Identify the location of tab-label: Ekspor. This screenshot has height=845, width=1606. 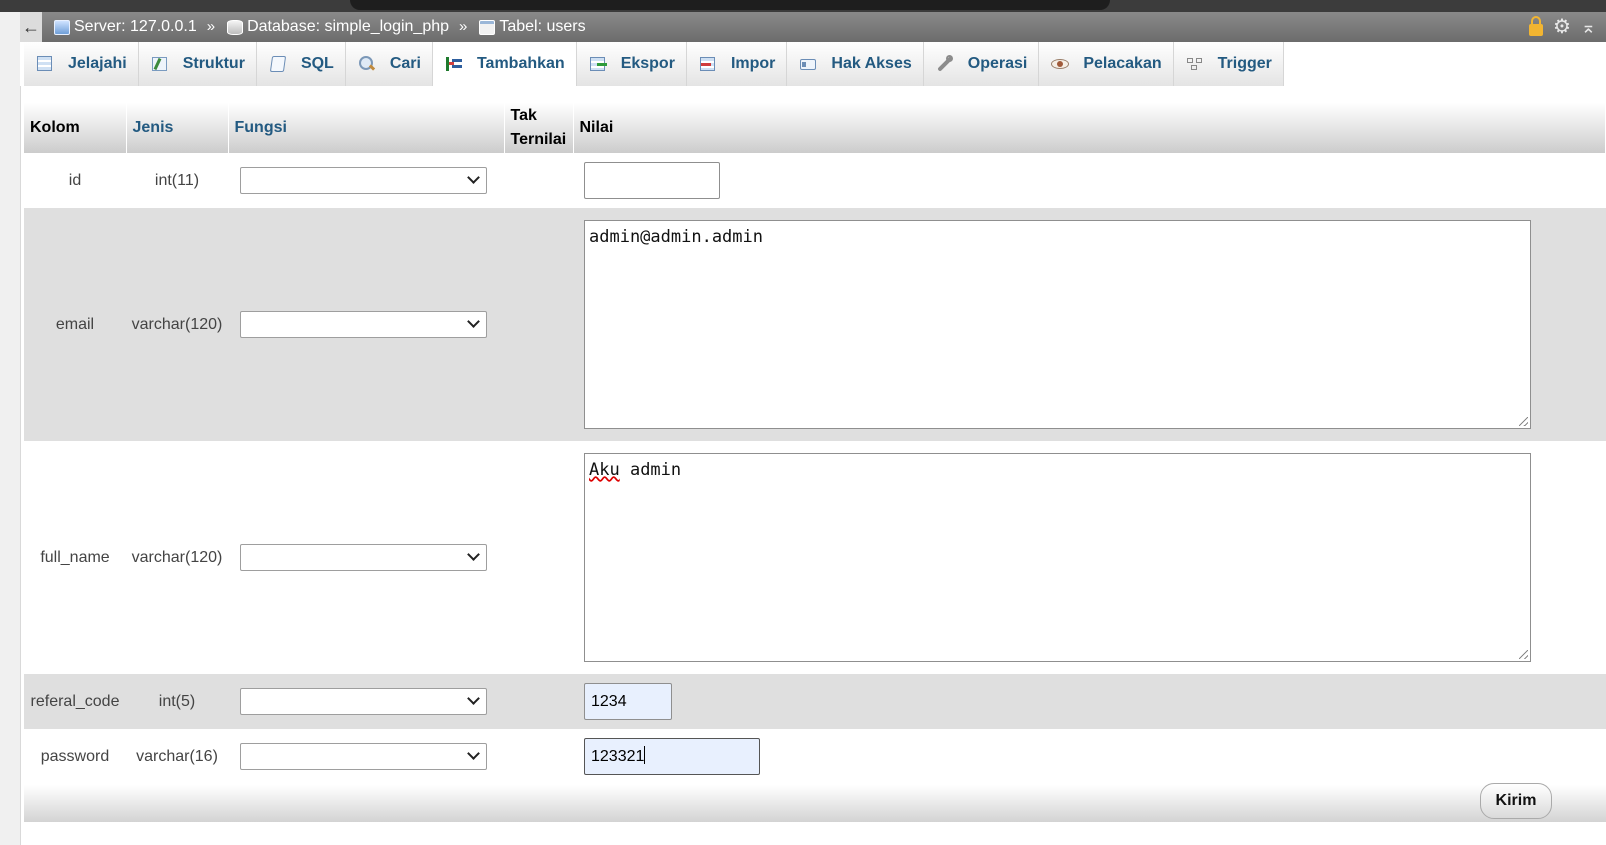
(647, 63).